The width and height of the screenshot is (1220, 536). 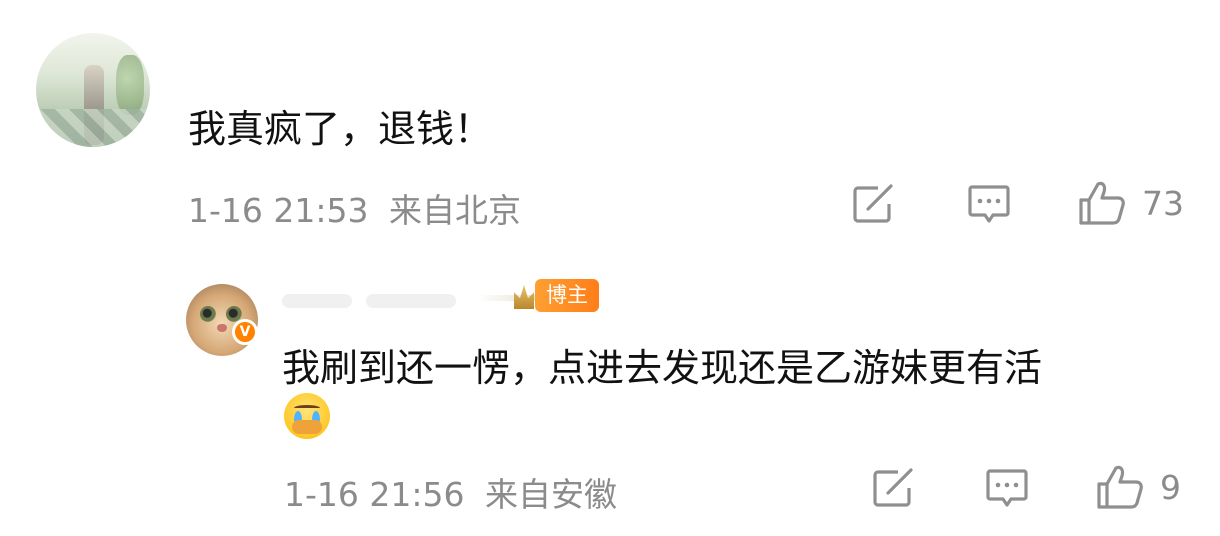 What do you see at coordinates (1170, 487) in the screenshot?
I see `like-count: 9` at bounding box center [1170, 487].